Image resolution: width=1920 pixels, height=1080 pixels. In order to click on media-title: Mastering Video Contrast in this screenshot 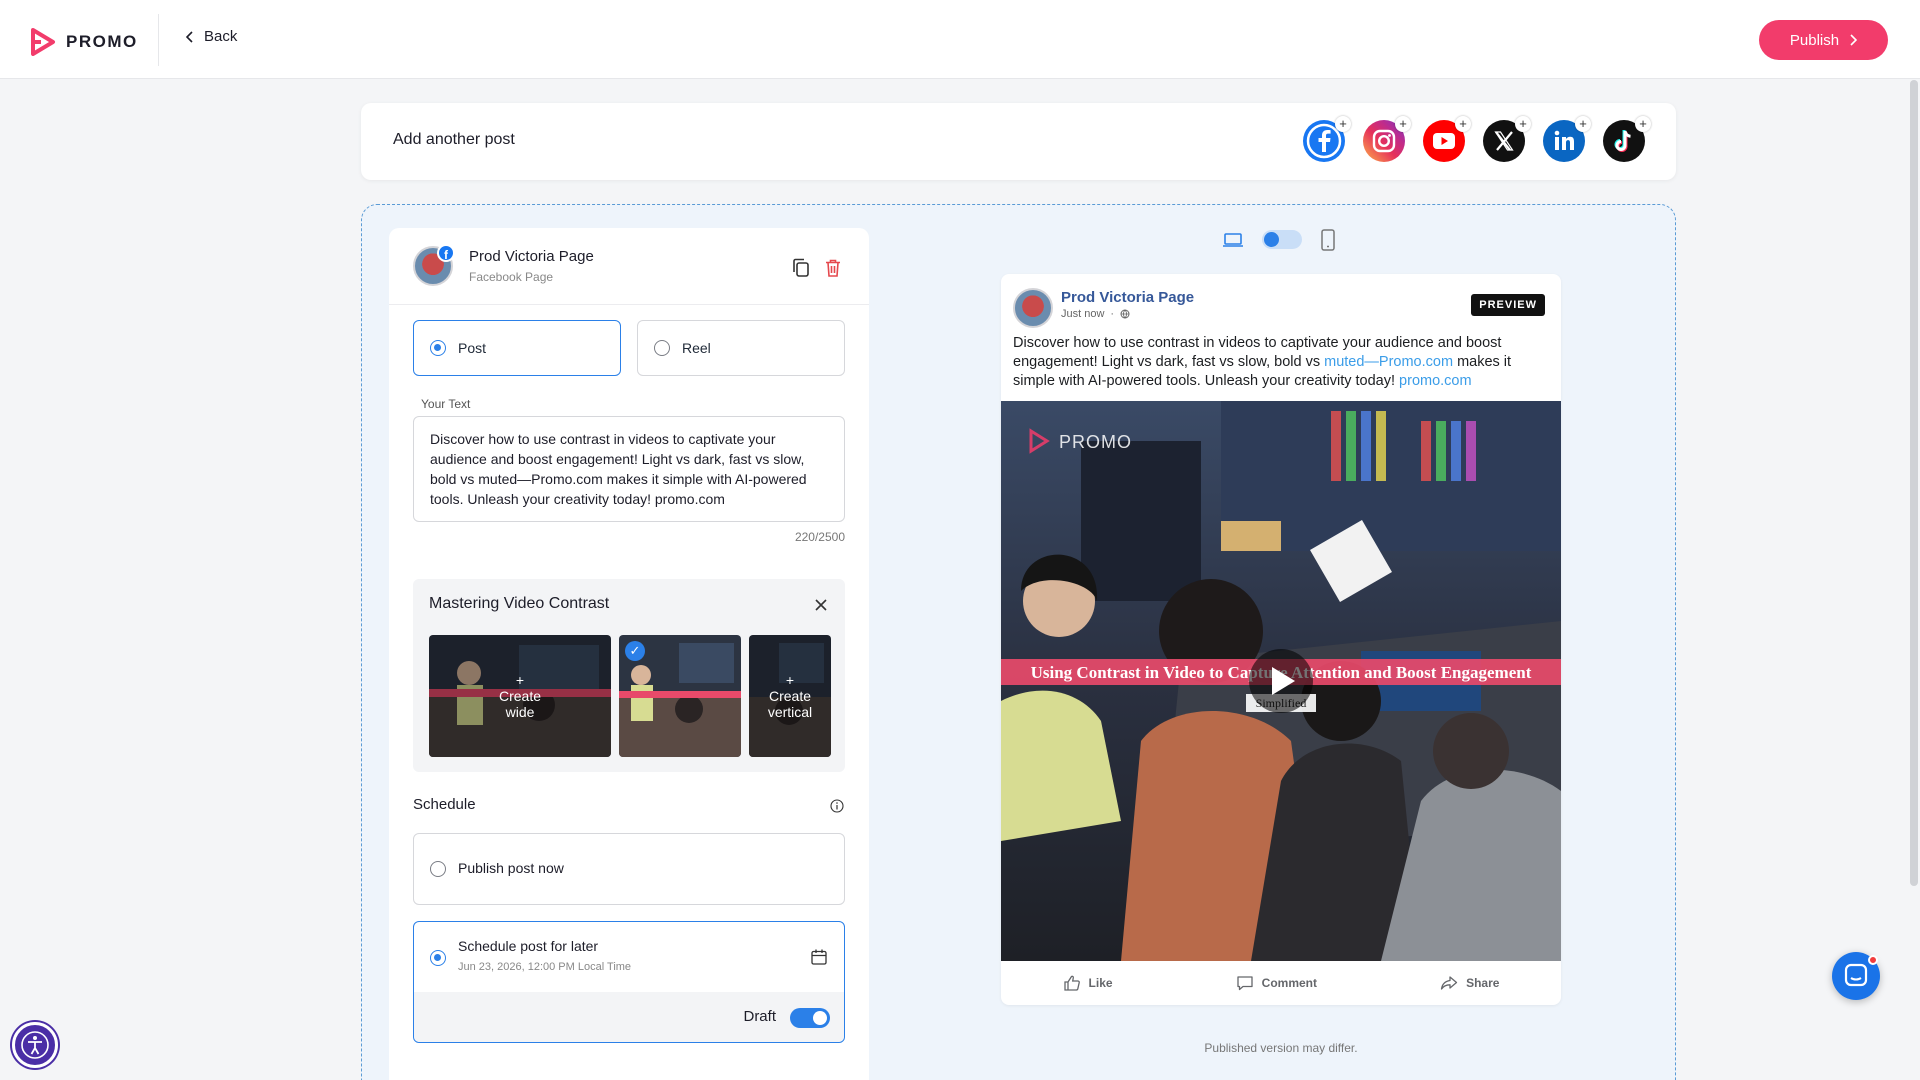, I will do `click(519, 603)`.